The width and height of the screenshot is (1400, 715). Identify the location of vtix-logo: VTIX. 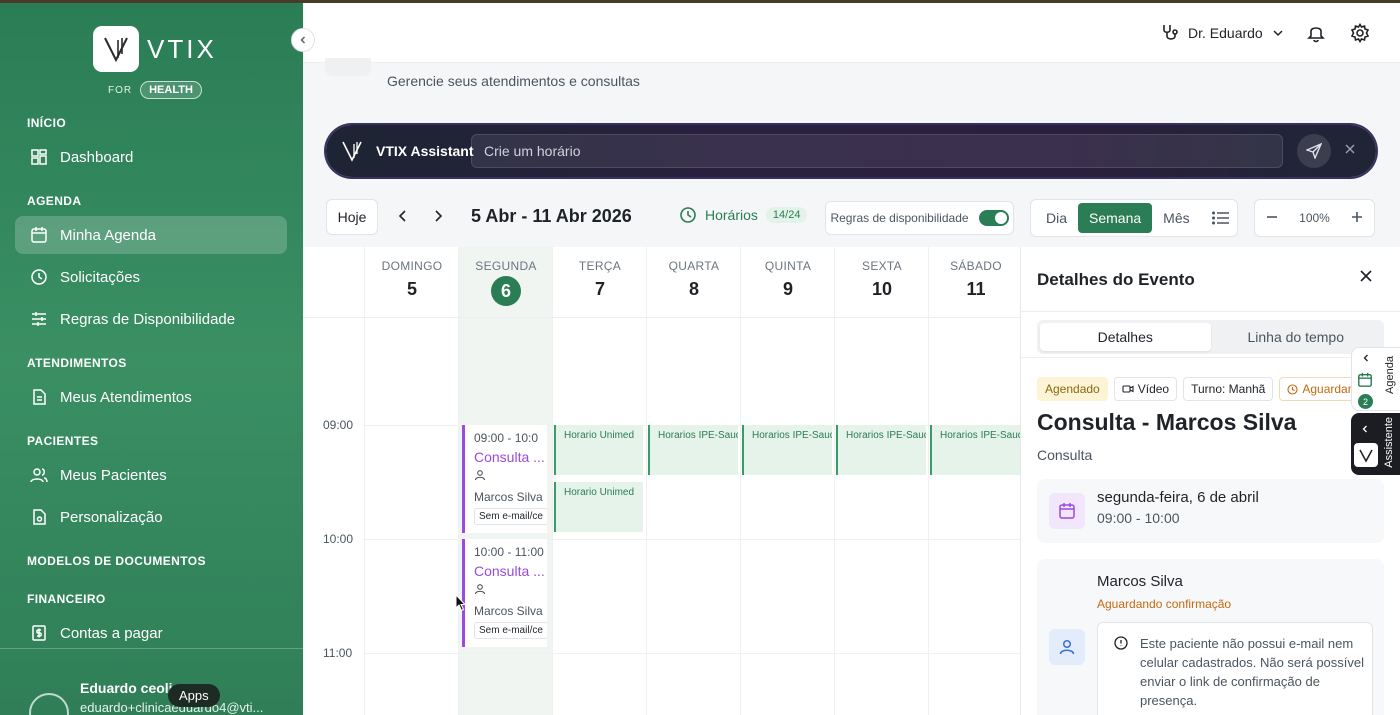
(155, 49).